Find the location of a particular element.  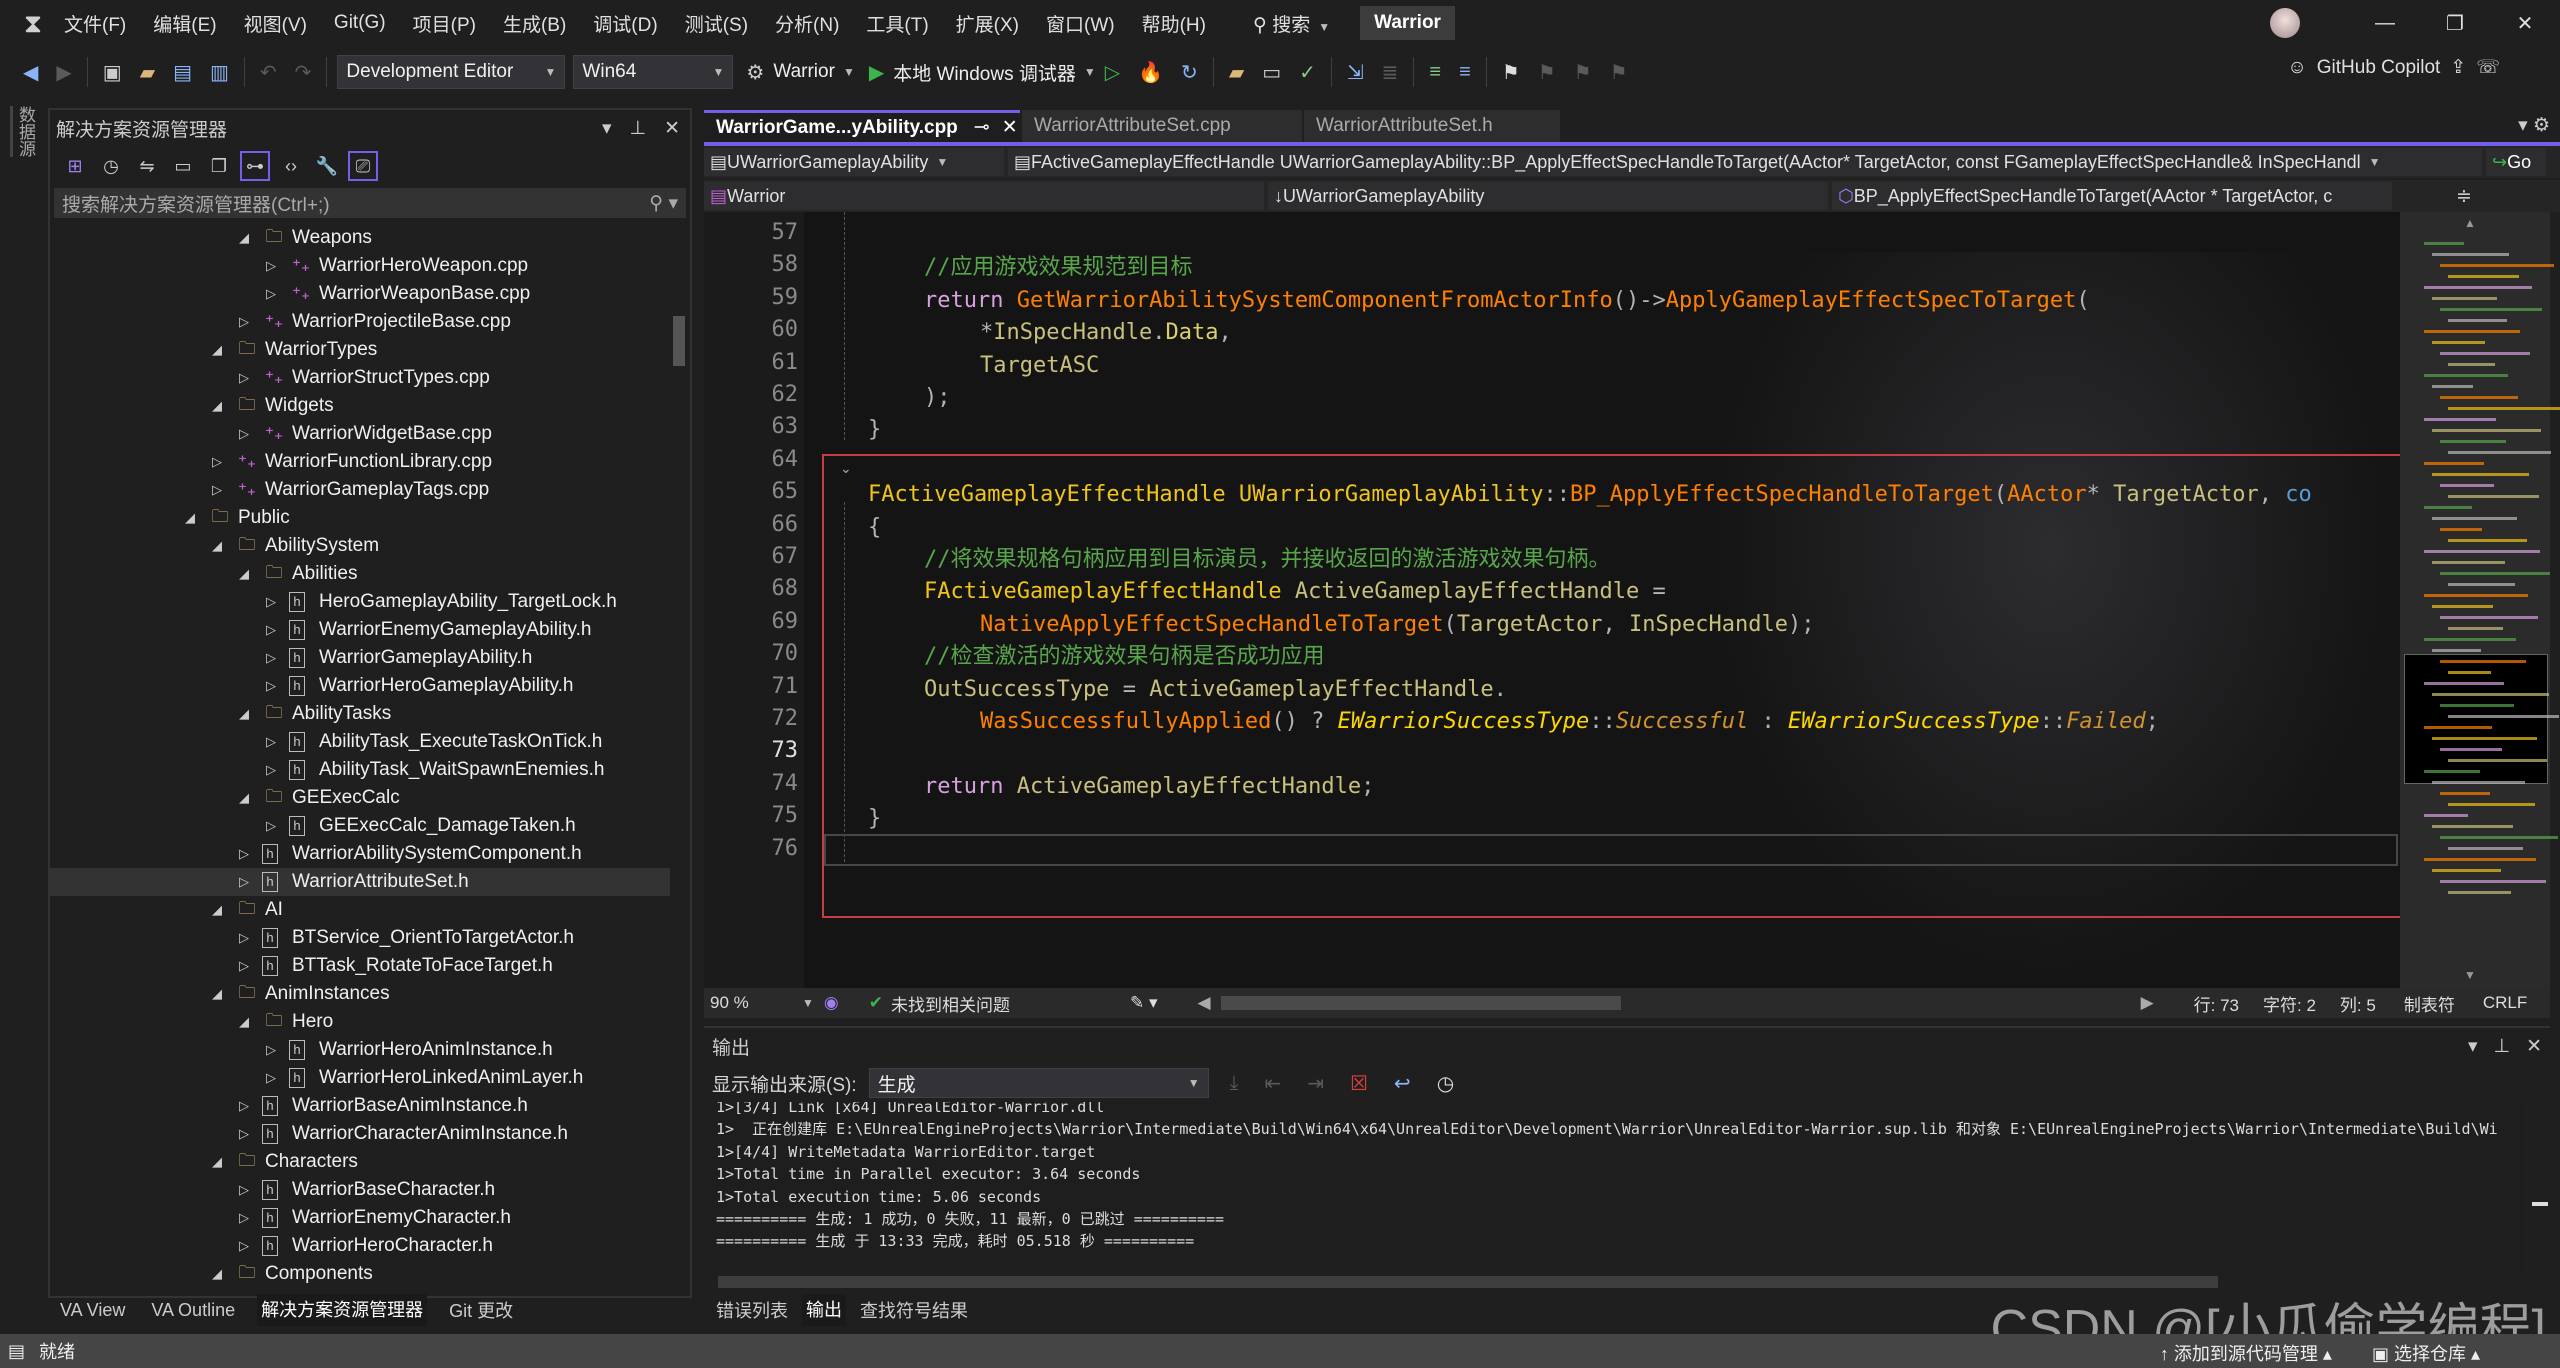

goto-error-icon: ⤓ is located at coordinates (1234, 1083).